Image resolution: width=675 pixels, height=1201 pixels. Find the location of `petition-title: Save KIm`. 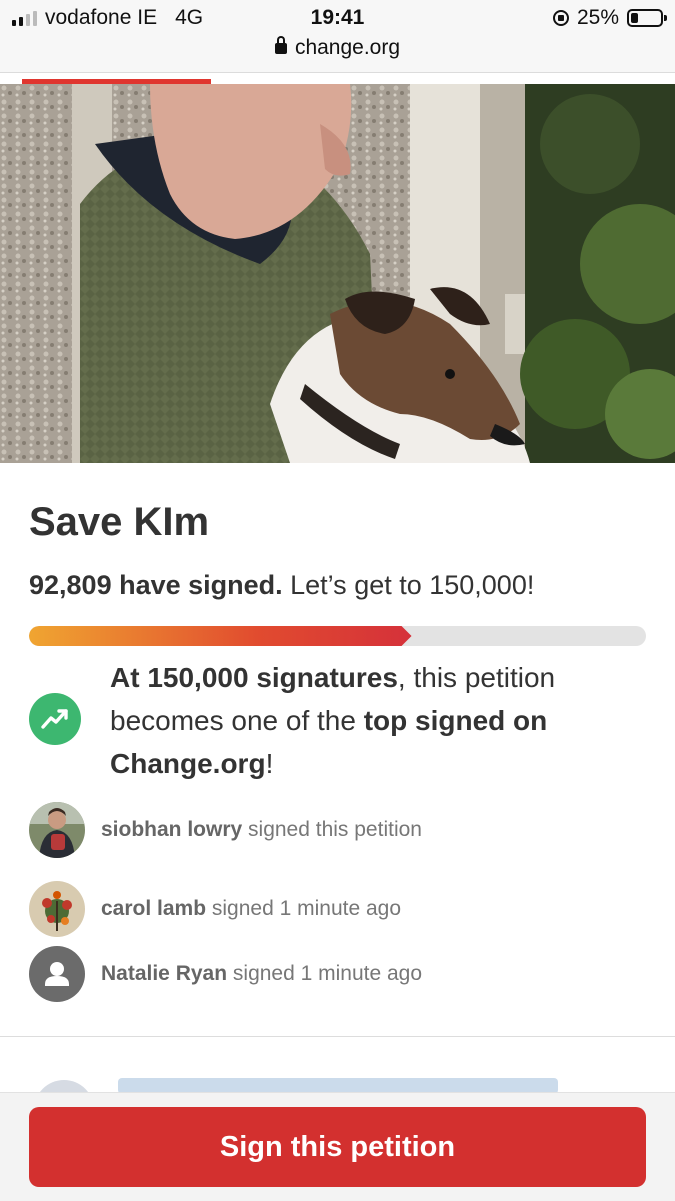

petition-title: Save KIm is located at coordinates (119, 522).